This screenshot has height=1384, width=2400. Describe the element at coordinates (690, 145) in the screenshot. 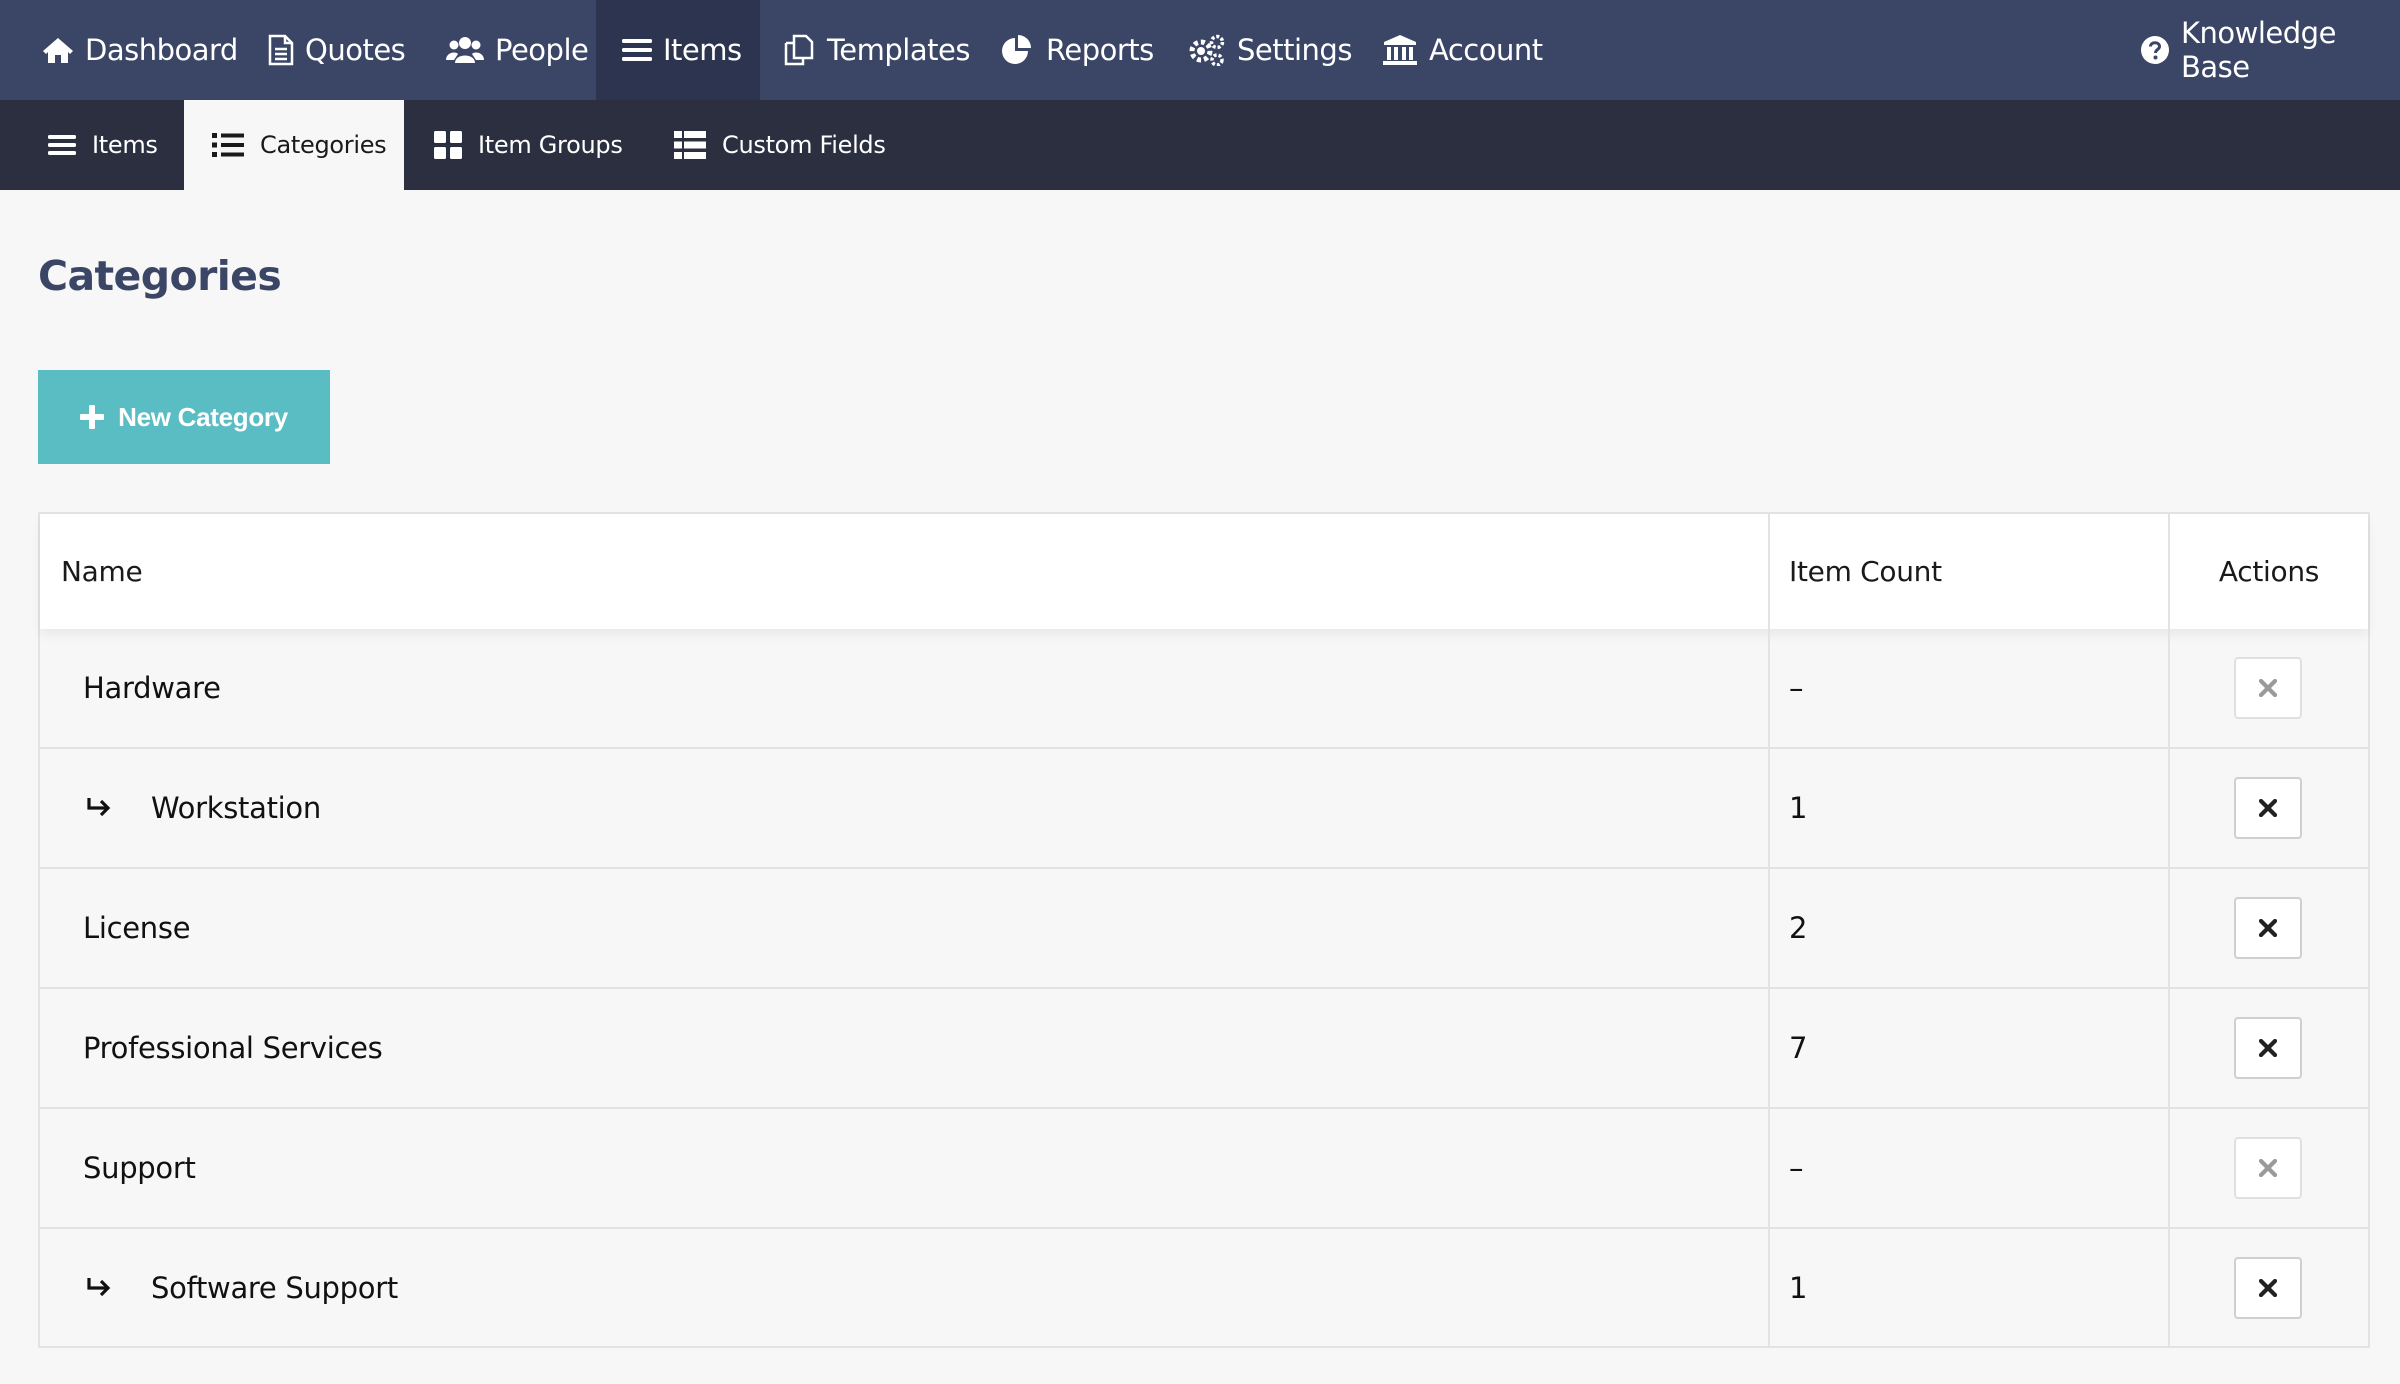

I see `table-list-icon` at that location.